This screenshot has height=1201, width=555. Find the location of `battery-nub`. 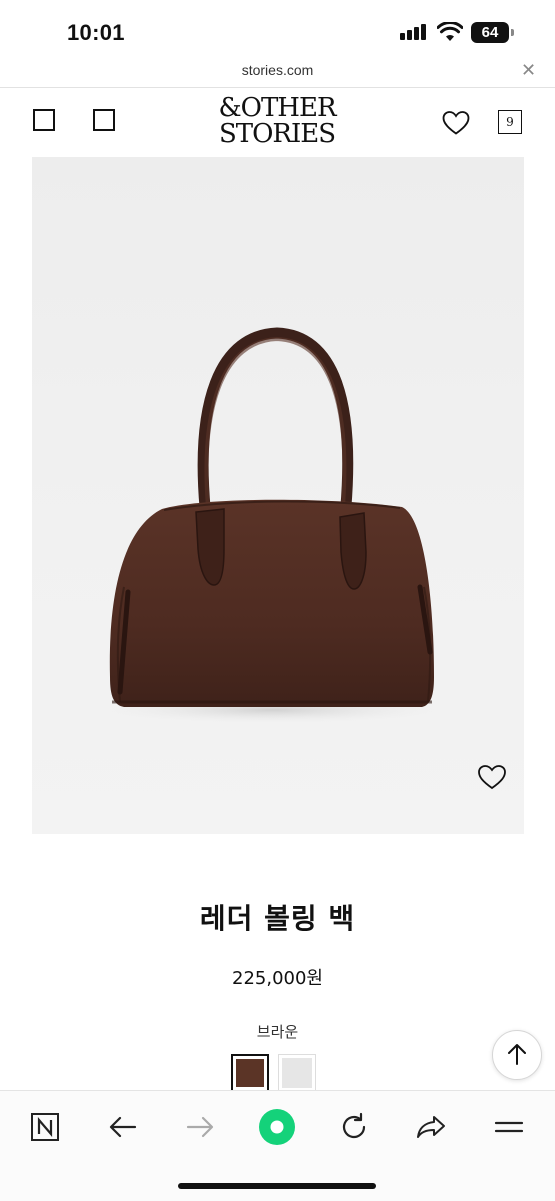

battery-nub is located at coordinates (512, 32).